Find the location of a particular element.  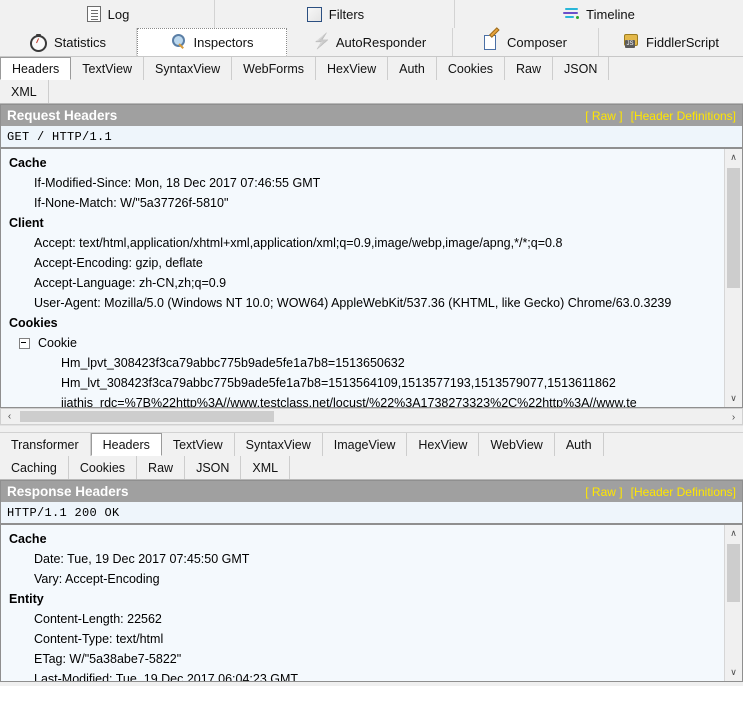

response-raw-link: [ Raw ] is located at coordinates (607, 492).